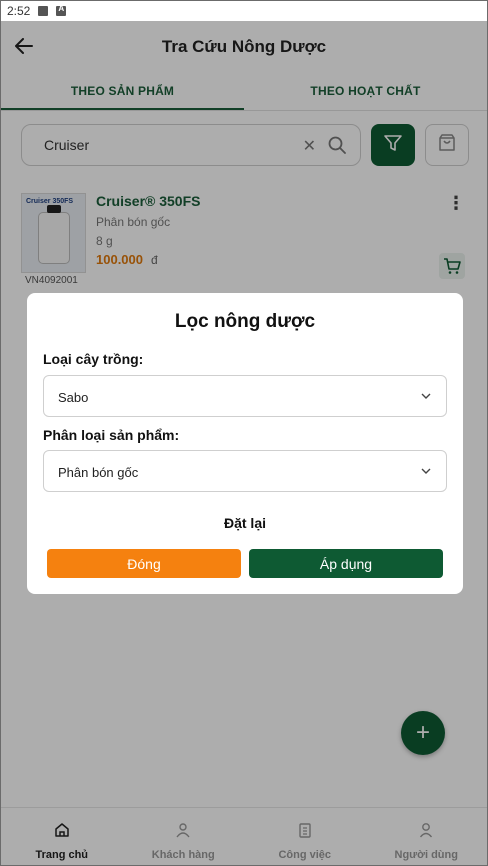  Describe the element at coordinates (19, 11) in the screenshot. I see `status-time: 2:52` at that location.